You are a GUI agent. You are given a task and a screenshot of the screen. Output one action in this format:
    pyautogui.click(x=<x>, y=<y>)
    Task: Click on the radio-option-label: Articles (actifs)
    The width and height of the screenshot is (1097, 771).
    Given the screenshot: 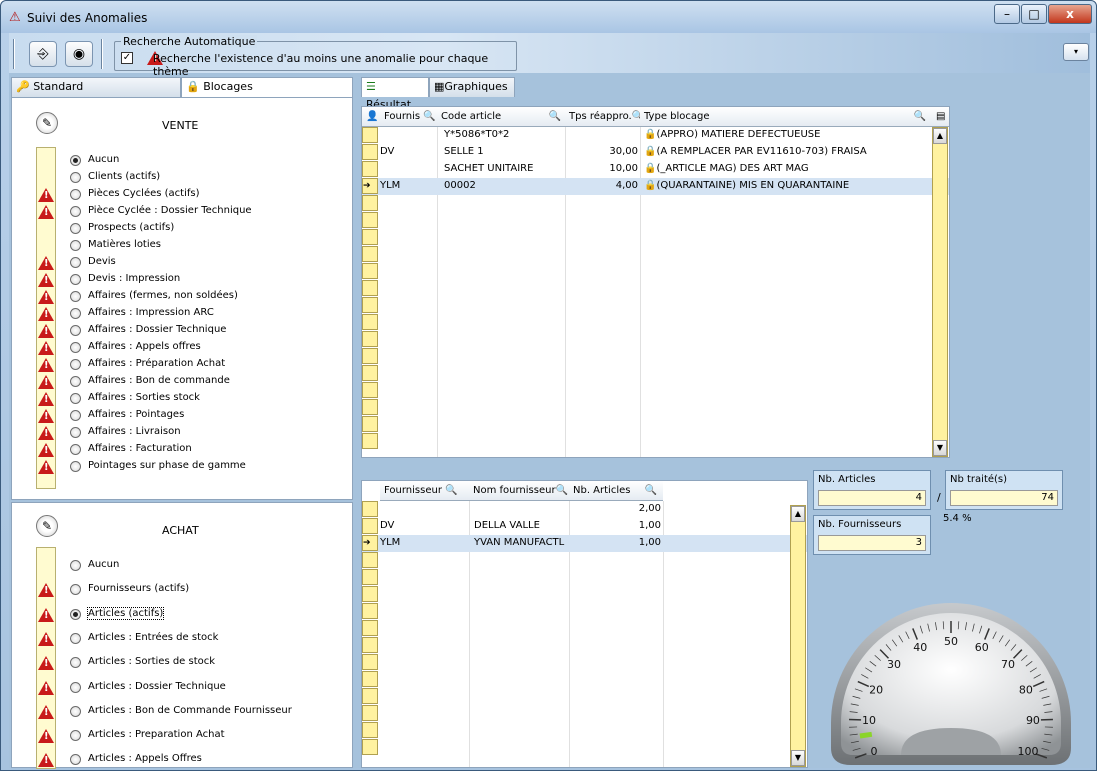 What is the action you would take?
    pyautogui.click(x=125, y=613)
    